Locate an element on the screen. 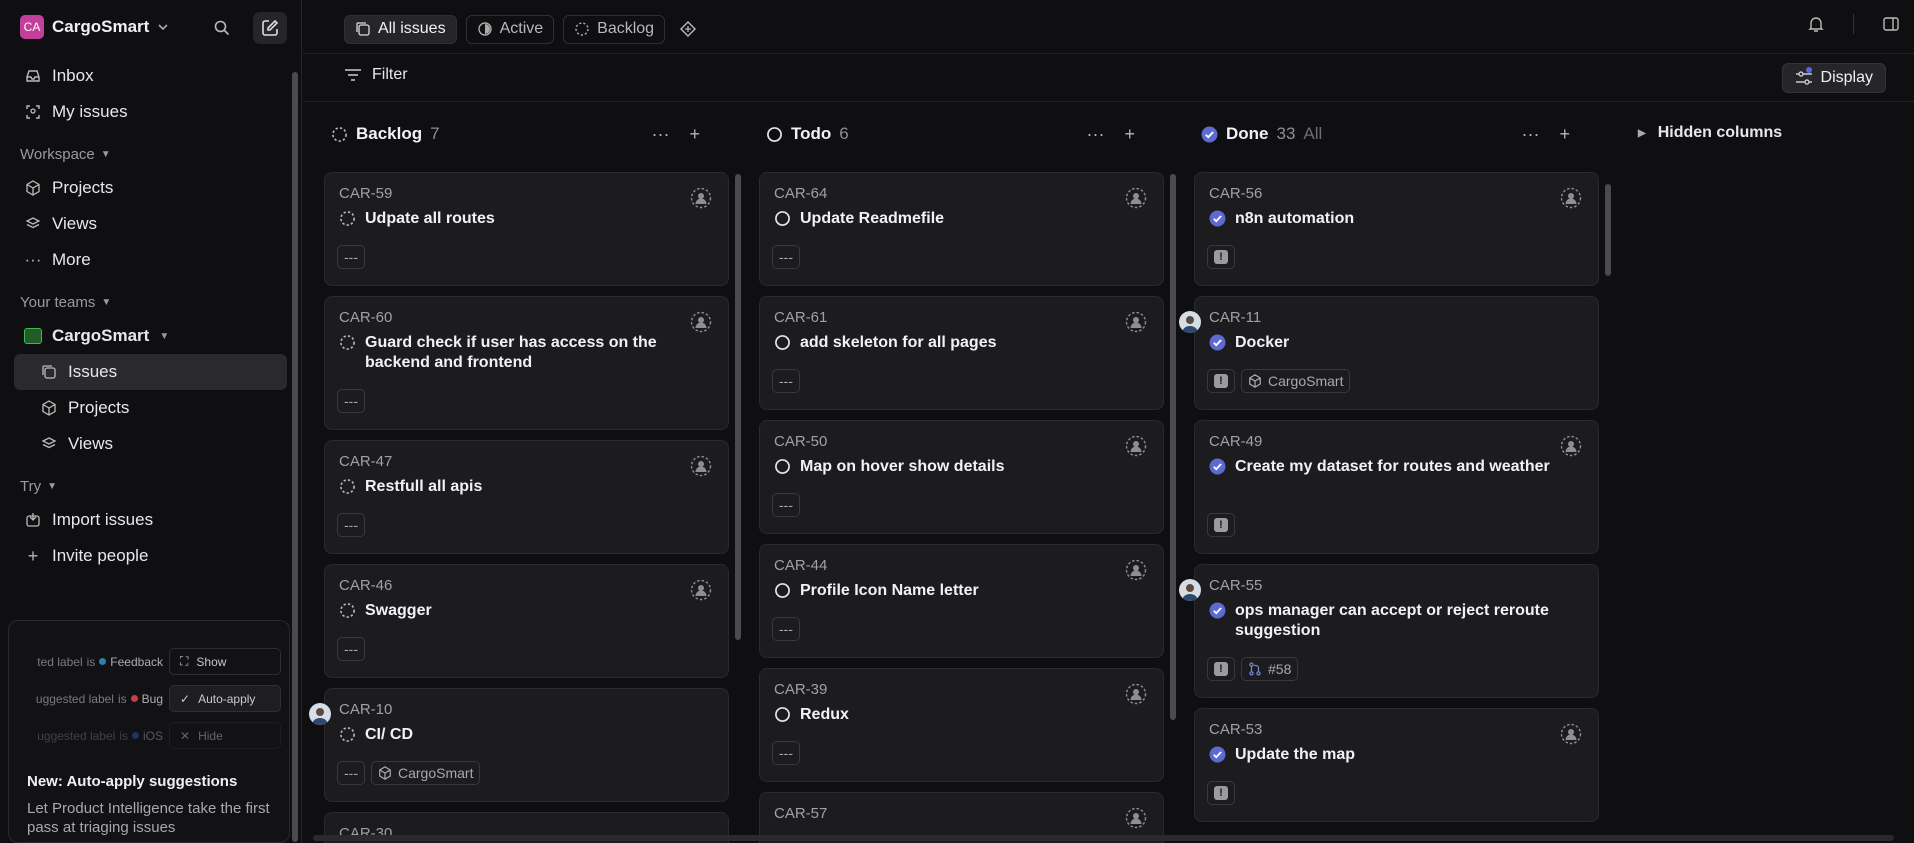 The height and width of the screenshot is (843, 1914). filter-button: Filter is located at coordinates (376, 75).